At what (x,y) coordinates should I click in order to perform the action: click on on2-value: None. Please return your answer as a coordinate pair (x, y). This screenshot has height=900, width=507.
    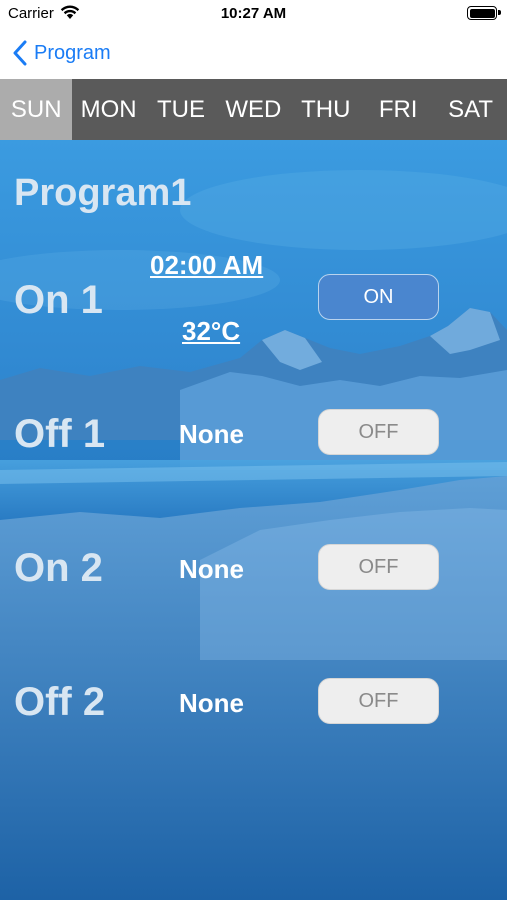
    Looking at the image, I should click on (211, 569).